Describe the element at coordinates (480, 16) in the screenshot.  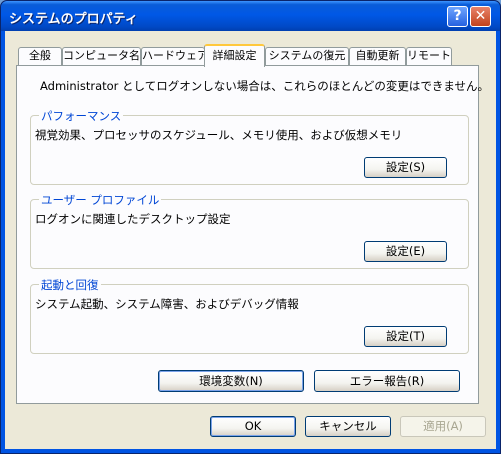
I see `close-icon: ✕` at that location.